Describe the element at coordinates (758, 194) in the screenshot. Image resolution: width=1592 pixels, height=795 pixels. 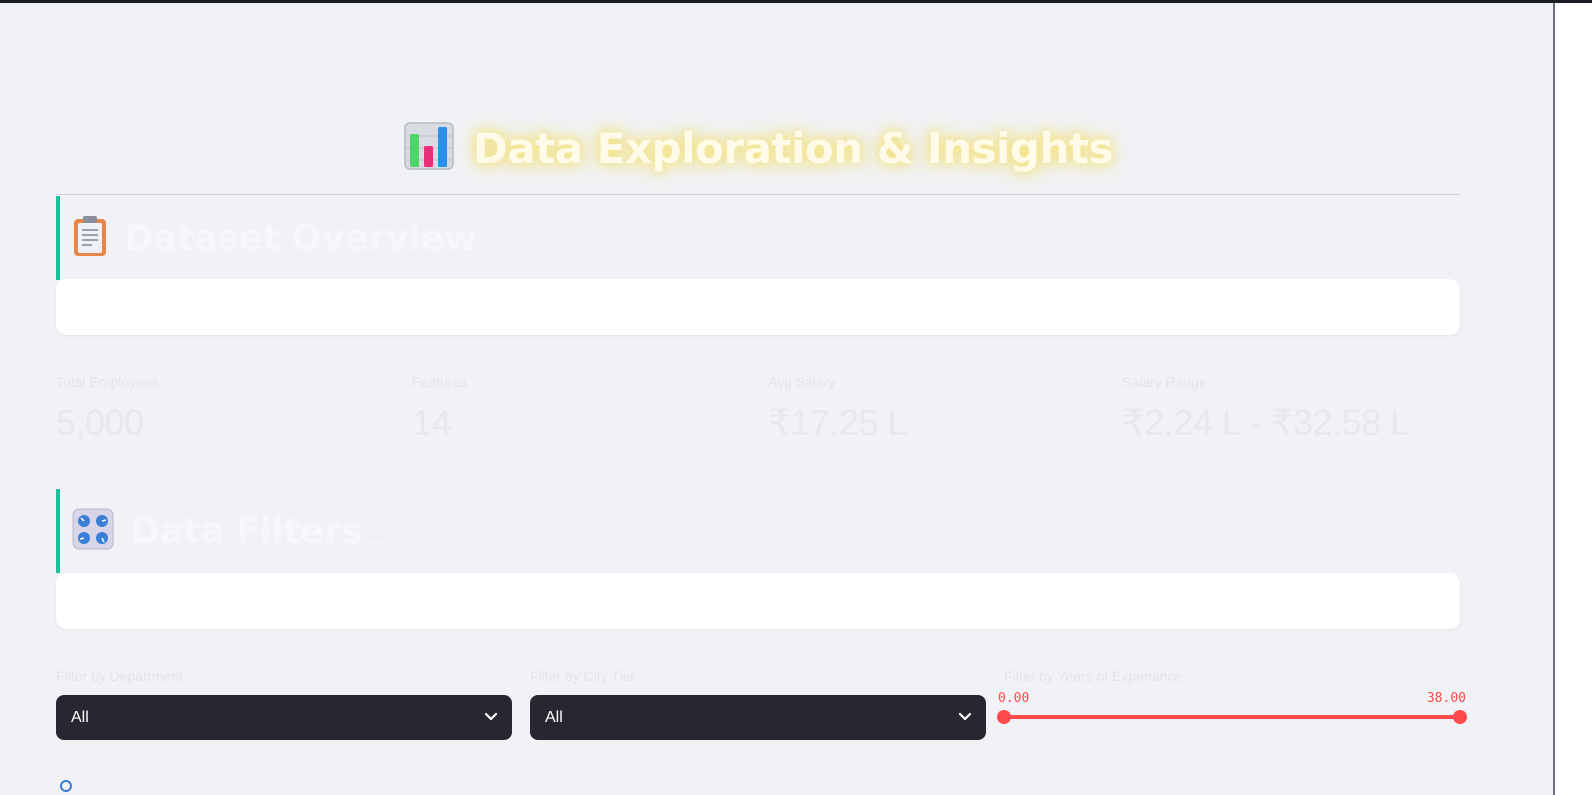
I see `title-divider` at that location.